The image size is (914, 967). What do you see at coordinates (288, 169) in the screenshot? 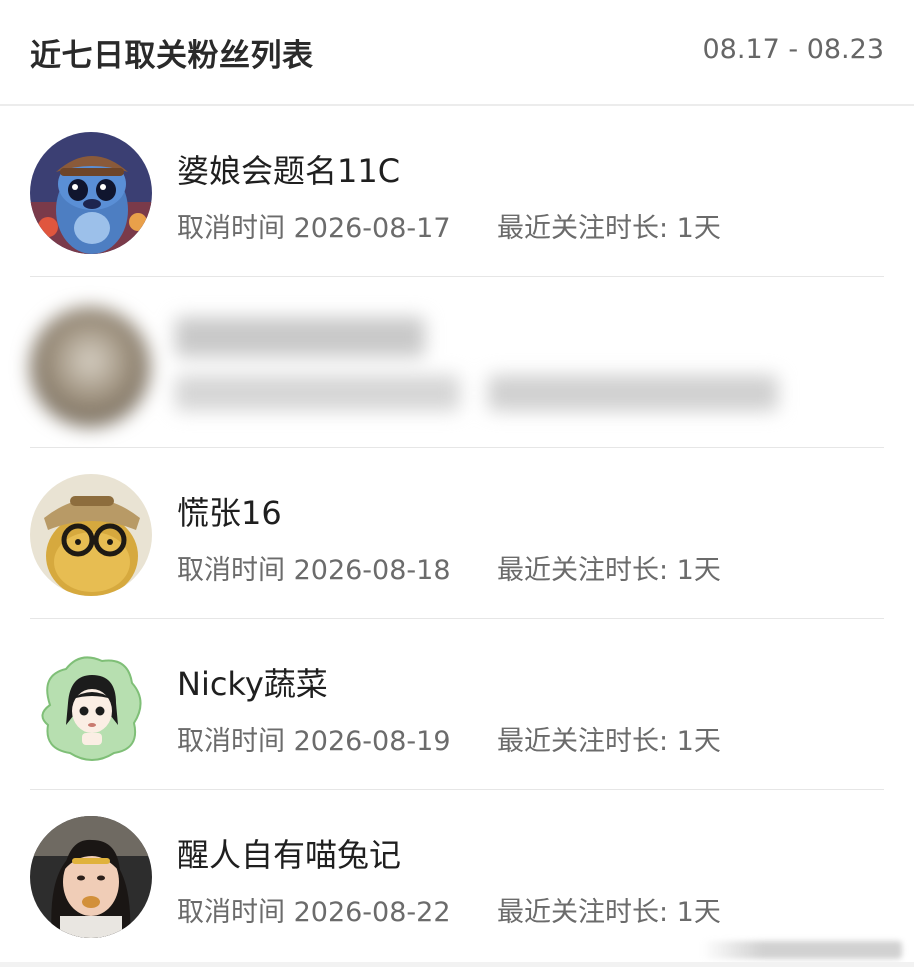
I see `user-name: 婆娘会题名11C` at bounding box center [288, 169].